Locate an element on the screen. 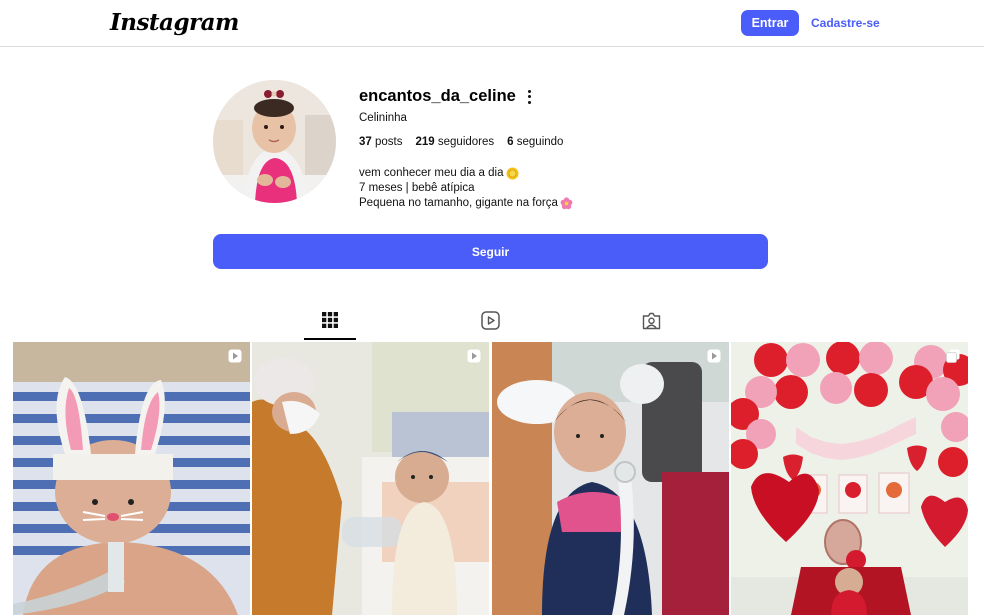 The height and width of the screenshot is (615, 984). following-label: seguindo is located at coordinates (540, 142).